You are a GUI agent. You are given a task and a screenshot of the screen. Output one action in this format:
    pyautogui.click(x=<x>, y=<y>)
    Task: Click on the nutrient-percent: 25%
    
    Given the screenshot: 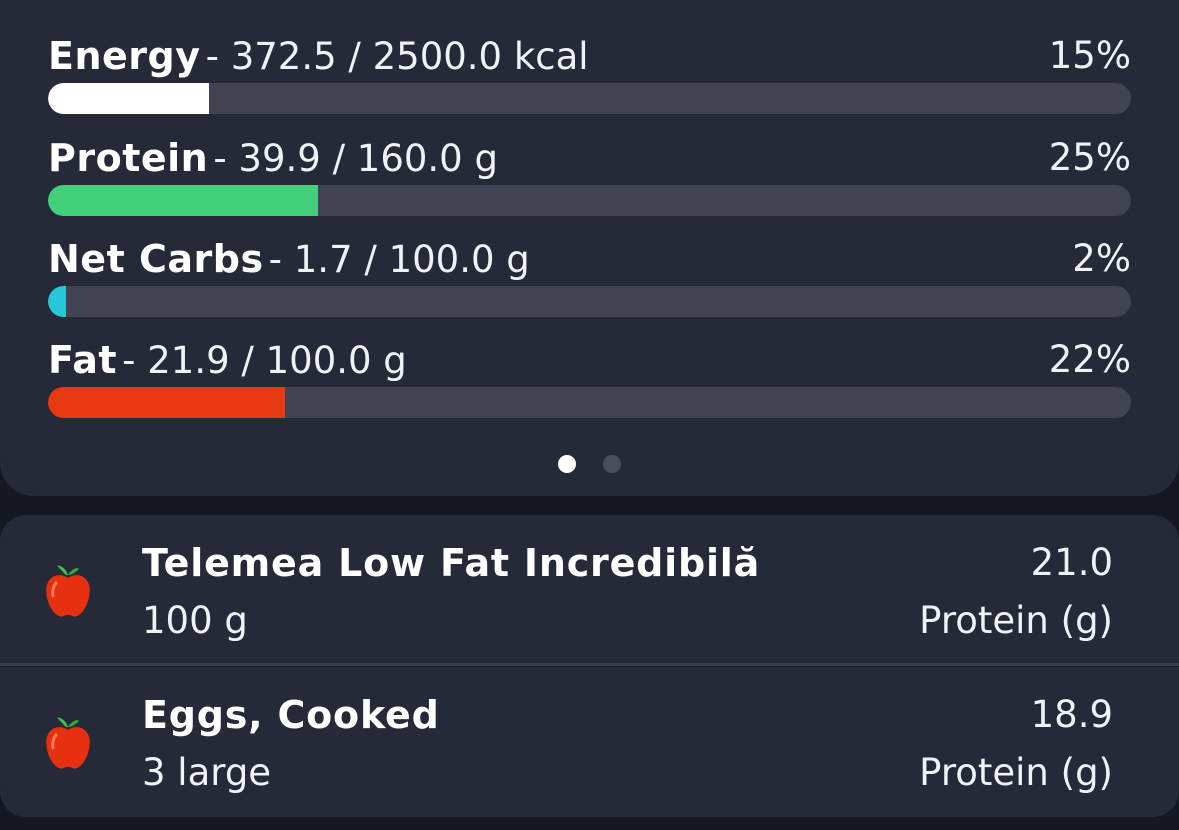 What is the action you would take?
    pyautogui.click(x=1089, y=157)
    